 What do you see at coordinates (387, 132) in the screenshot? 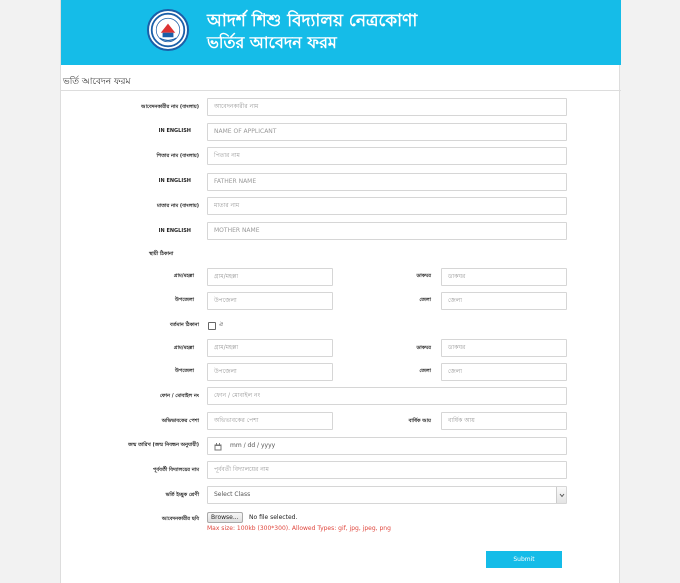
I see `applicant-name-en-input: NAME OF APPLICANT` at bounding box center [387, 132].